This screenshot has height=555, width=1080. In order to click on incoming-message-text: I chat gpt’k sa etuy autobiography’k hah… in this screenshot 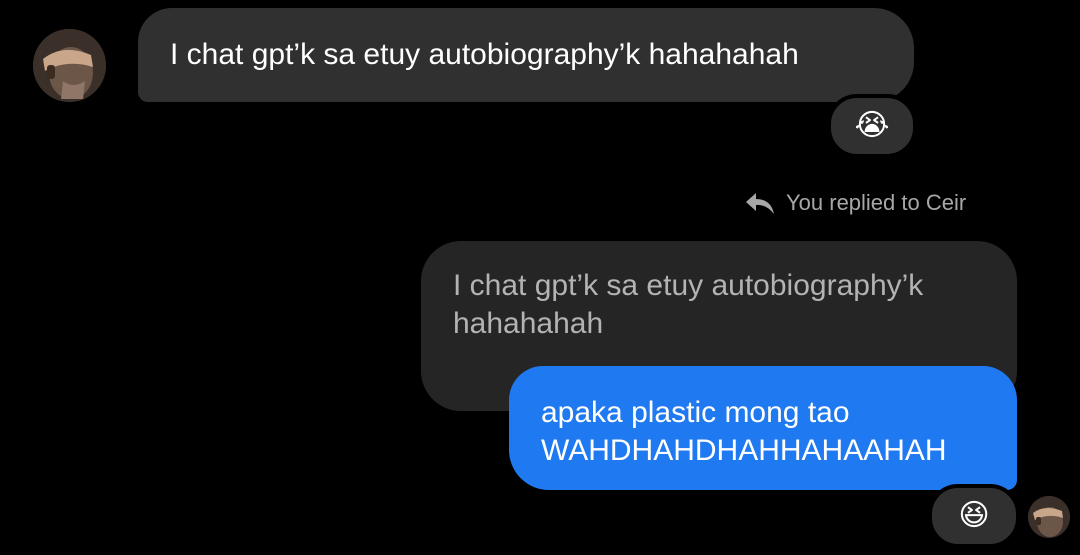, I will do `click(484, 54)`.